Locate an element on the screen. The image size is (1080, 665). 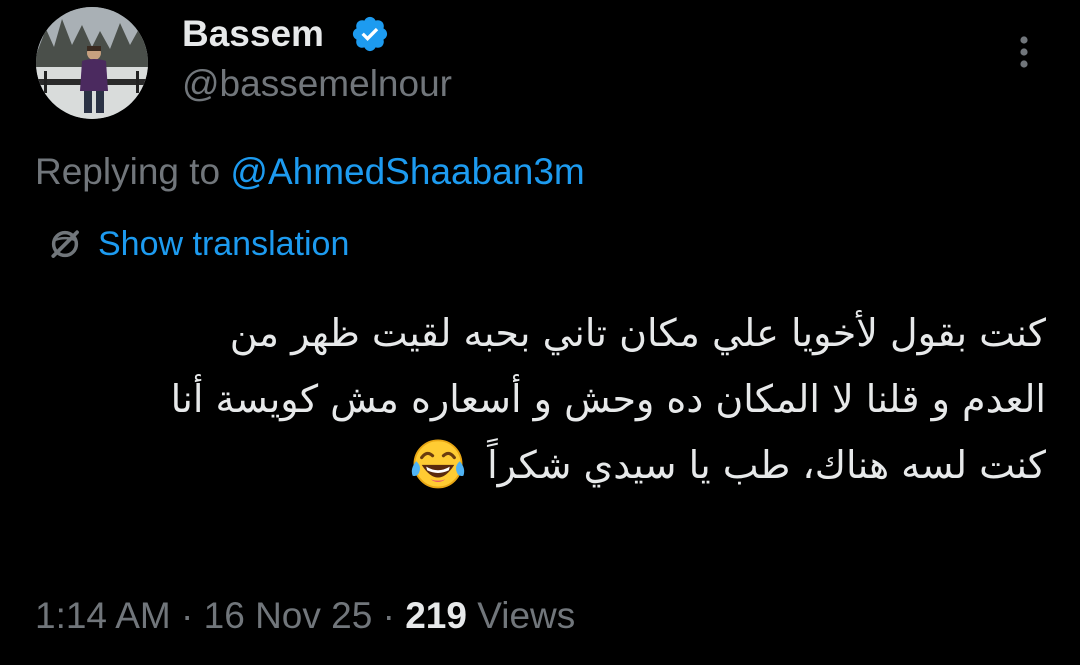
verified-badge-icon is located at coordinates (370, 34).